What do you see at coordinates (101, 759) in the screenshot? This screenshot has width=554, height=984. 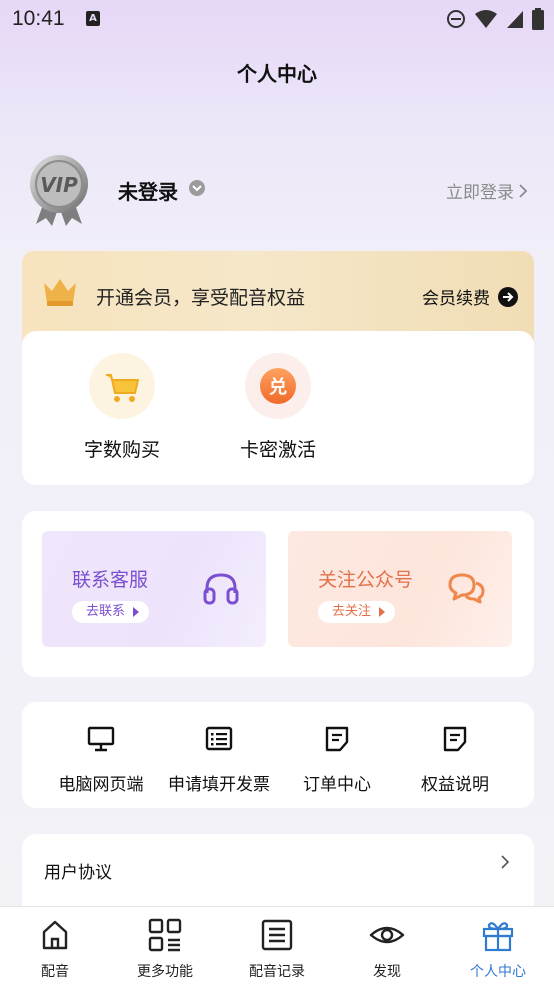 I see `tool-web-client: 电脑网页端` at bounding box center [101, 759].